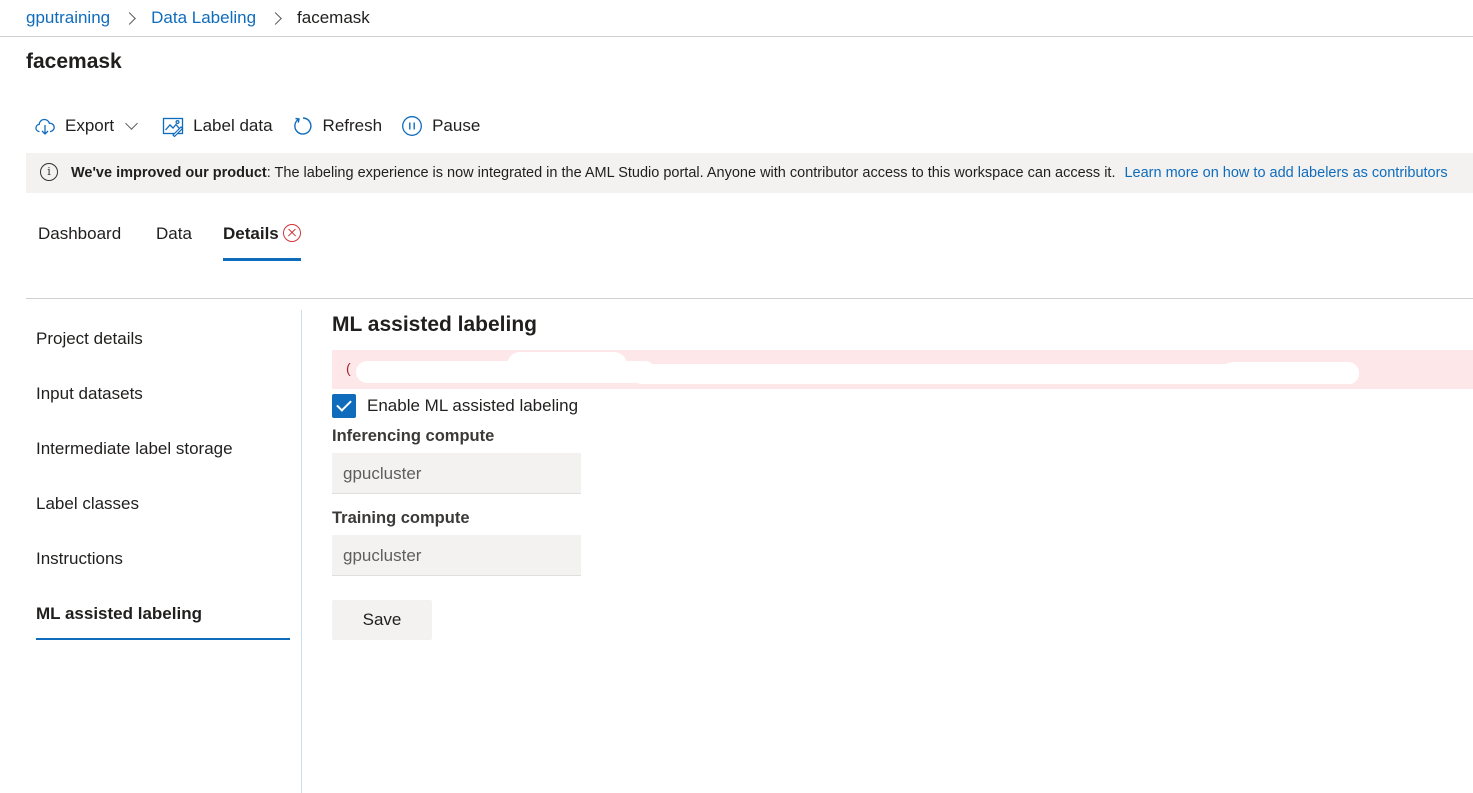 The image size is (1473, 793). I want to click on pause-button: Pause, so click(440, 126).